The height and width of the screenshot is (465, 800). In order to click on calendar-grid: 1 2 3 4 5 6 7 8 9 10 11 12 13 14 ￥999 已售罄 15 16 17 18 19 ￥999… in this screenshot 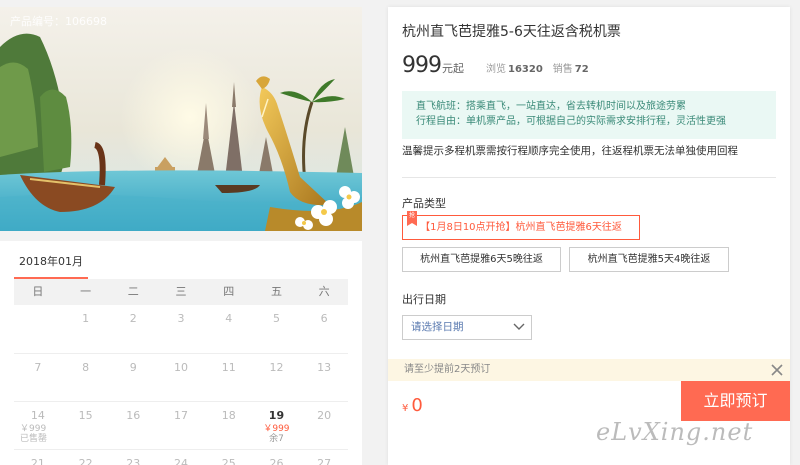, I will do `click(181, 385)`.